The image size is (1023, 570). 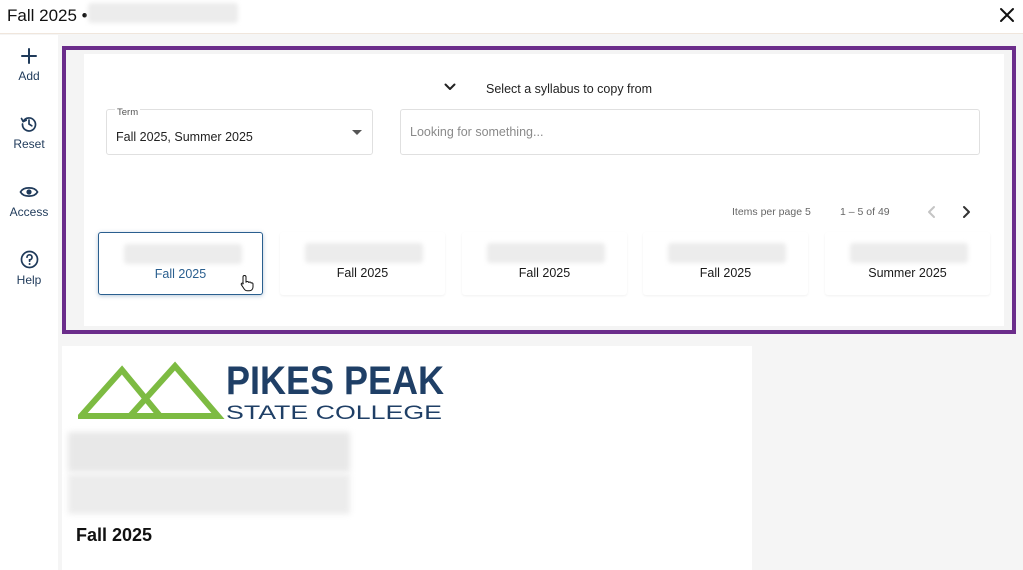 I want to click on panel-heading: Select a syllabus to copy from, so click(x=569, y=89).